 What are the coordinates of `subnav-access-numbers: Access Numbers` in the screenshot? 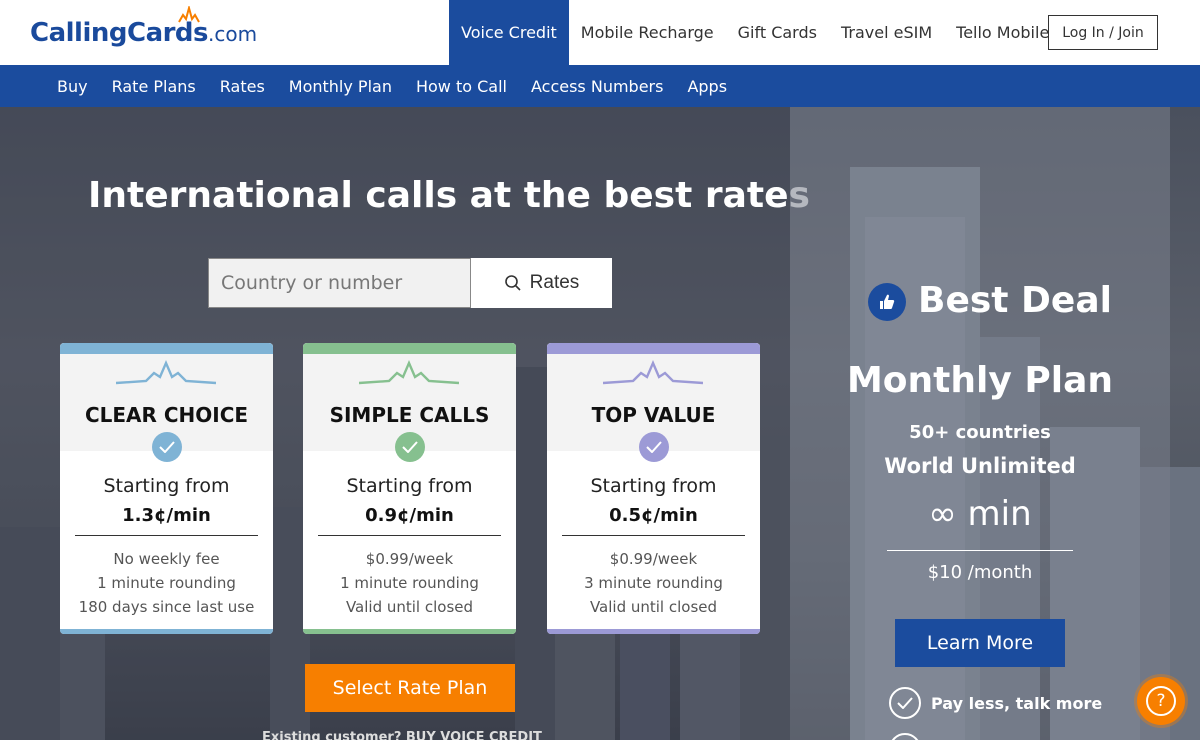 It's located at (597, 86).